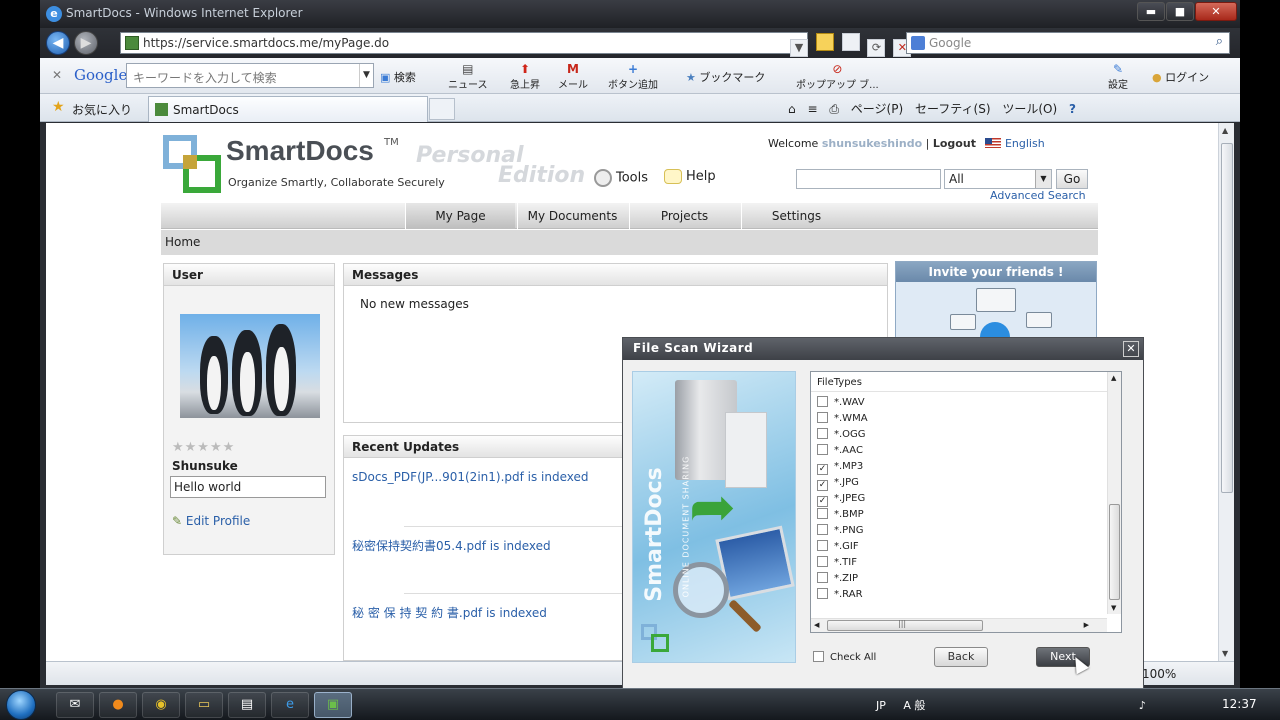  I want to click on toolbar-rising-button: ⬆ 急上昇, so click(525, 76).